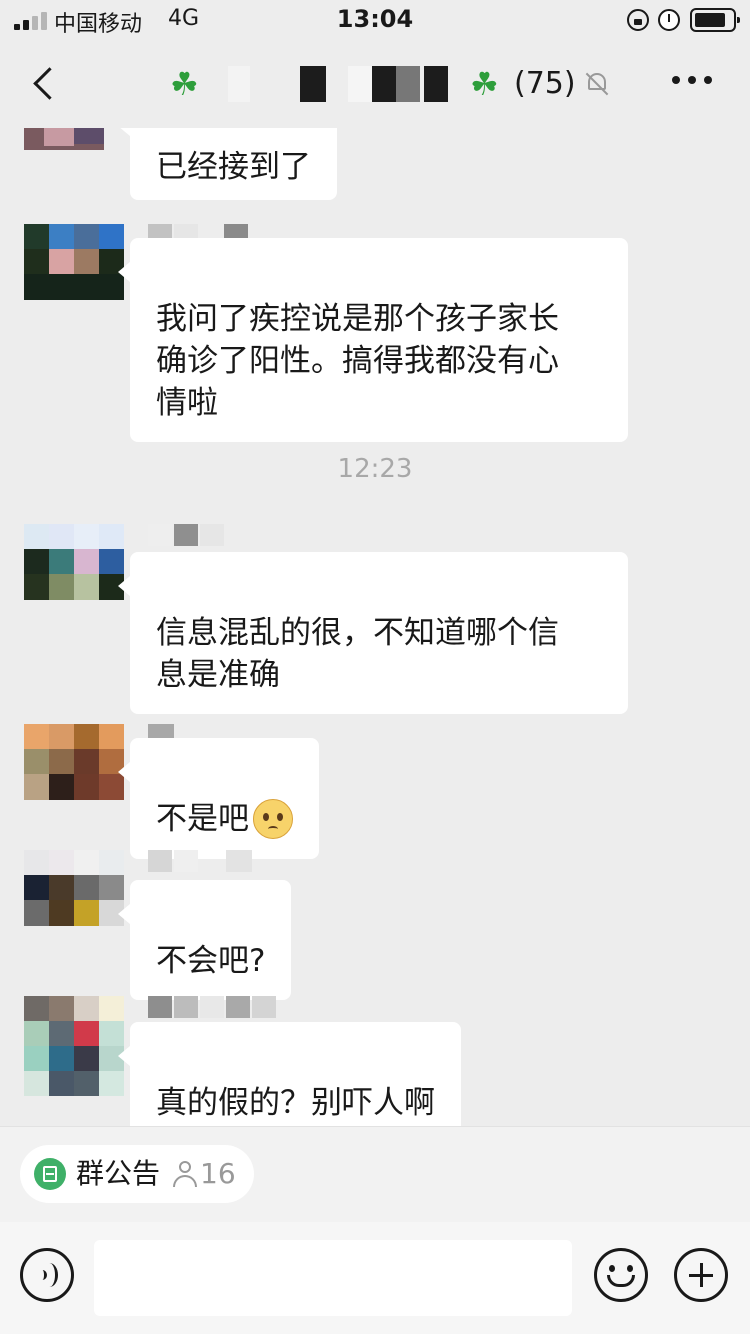  Describe the element at coordinates (48, 84) in the screenshot. I see `back-icon` at that location.